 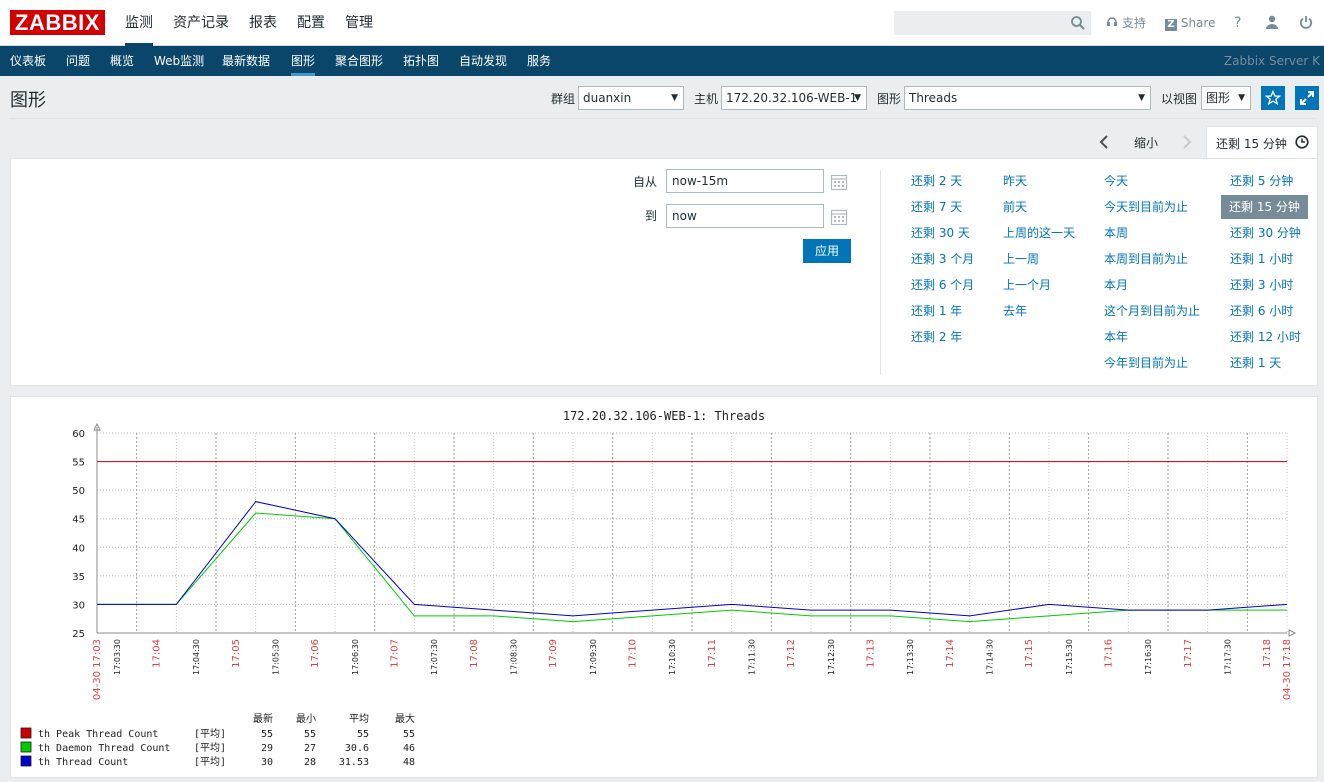 I want to click on quick-range-link: 本年, so click(x=1116, y=337).